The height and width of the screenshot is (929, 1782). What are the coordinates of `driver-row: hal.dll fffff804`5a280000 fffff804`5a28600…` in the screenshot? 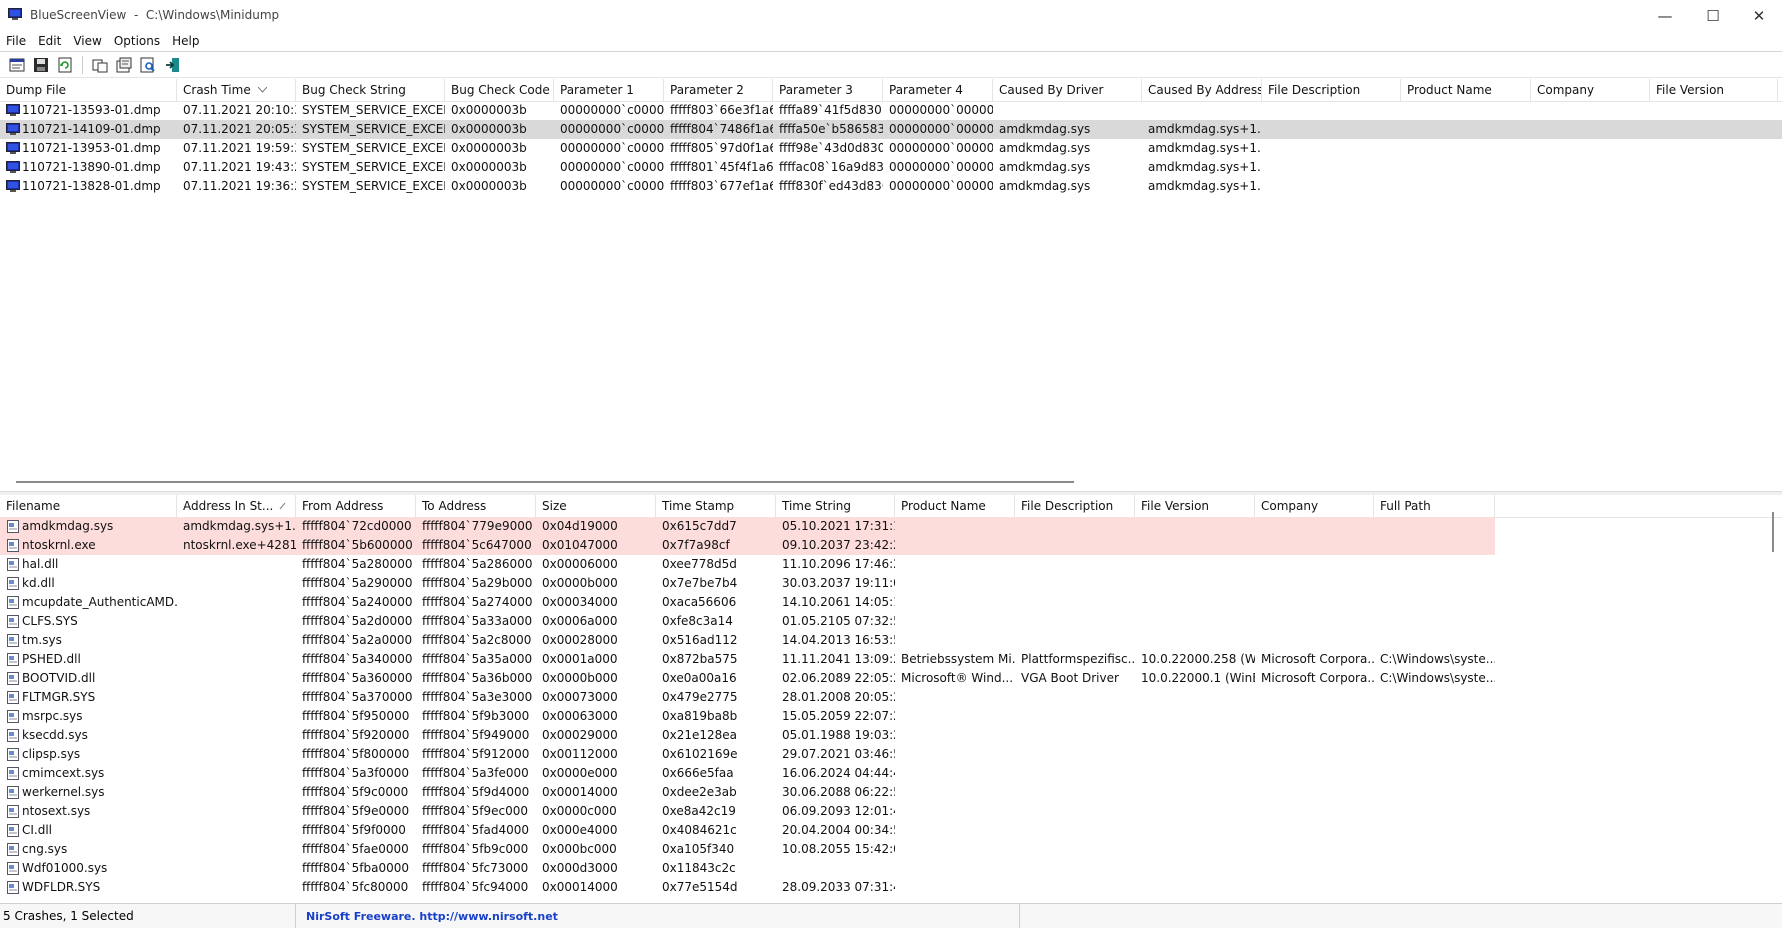 It's located at (891, 564).